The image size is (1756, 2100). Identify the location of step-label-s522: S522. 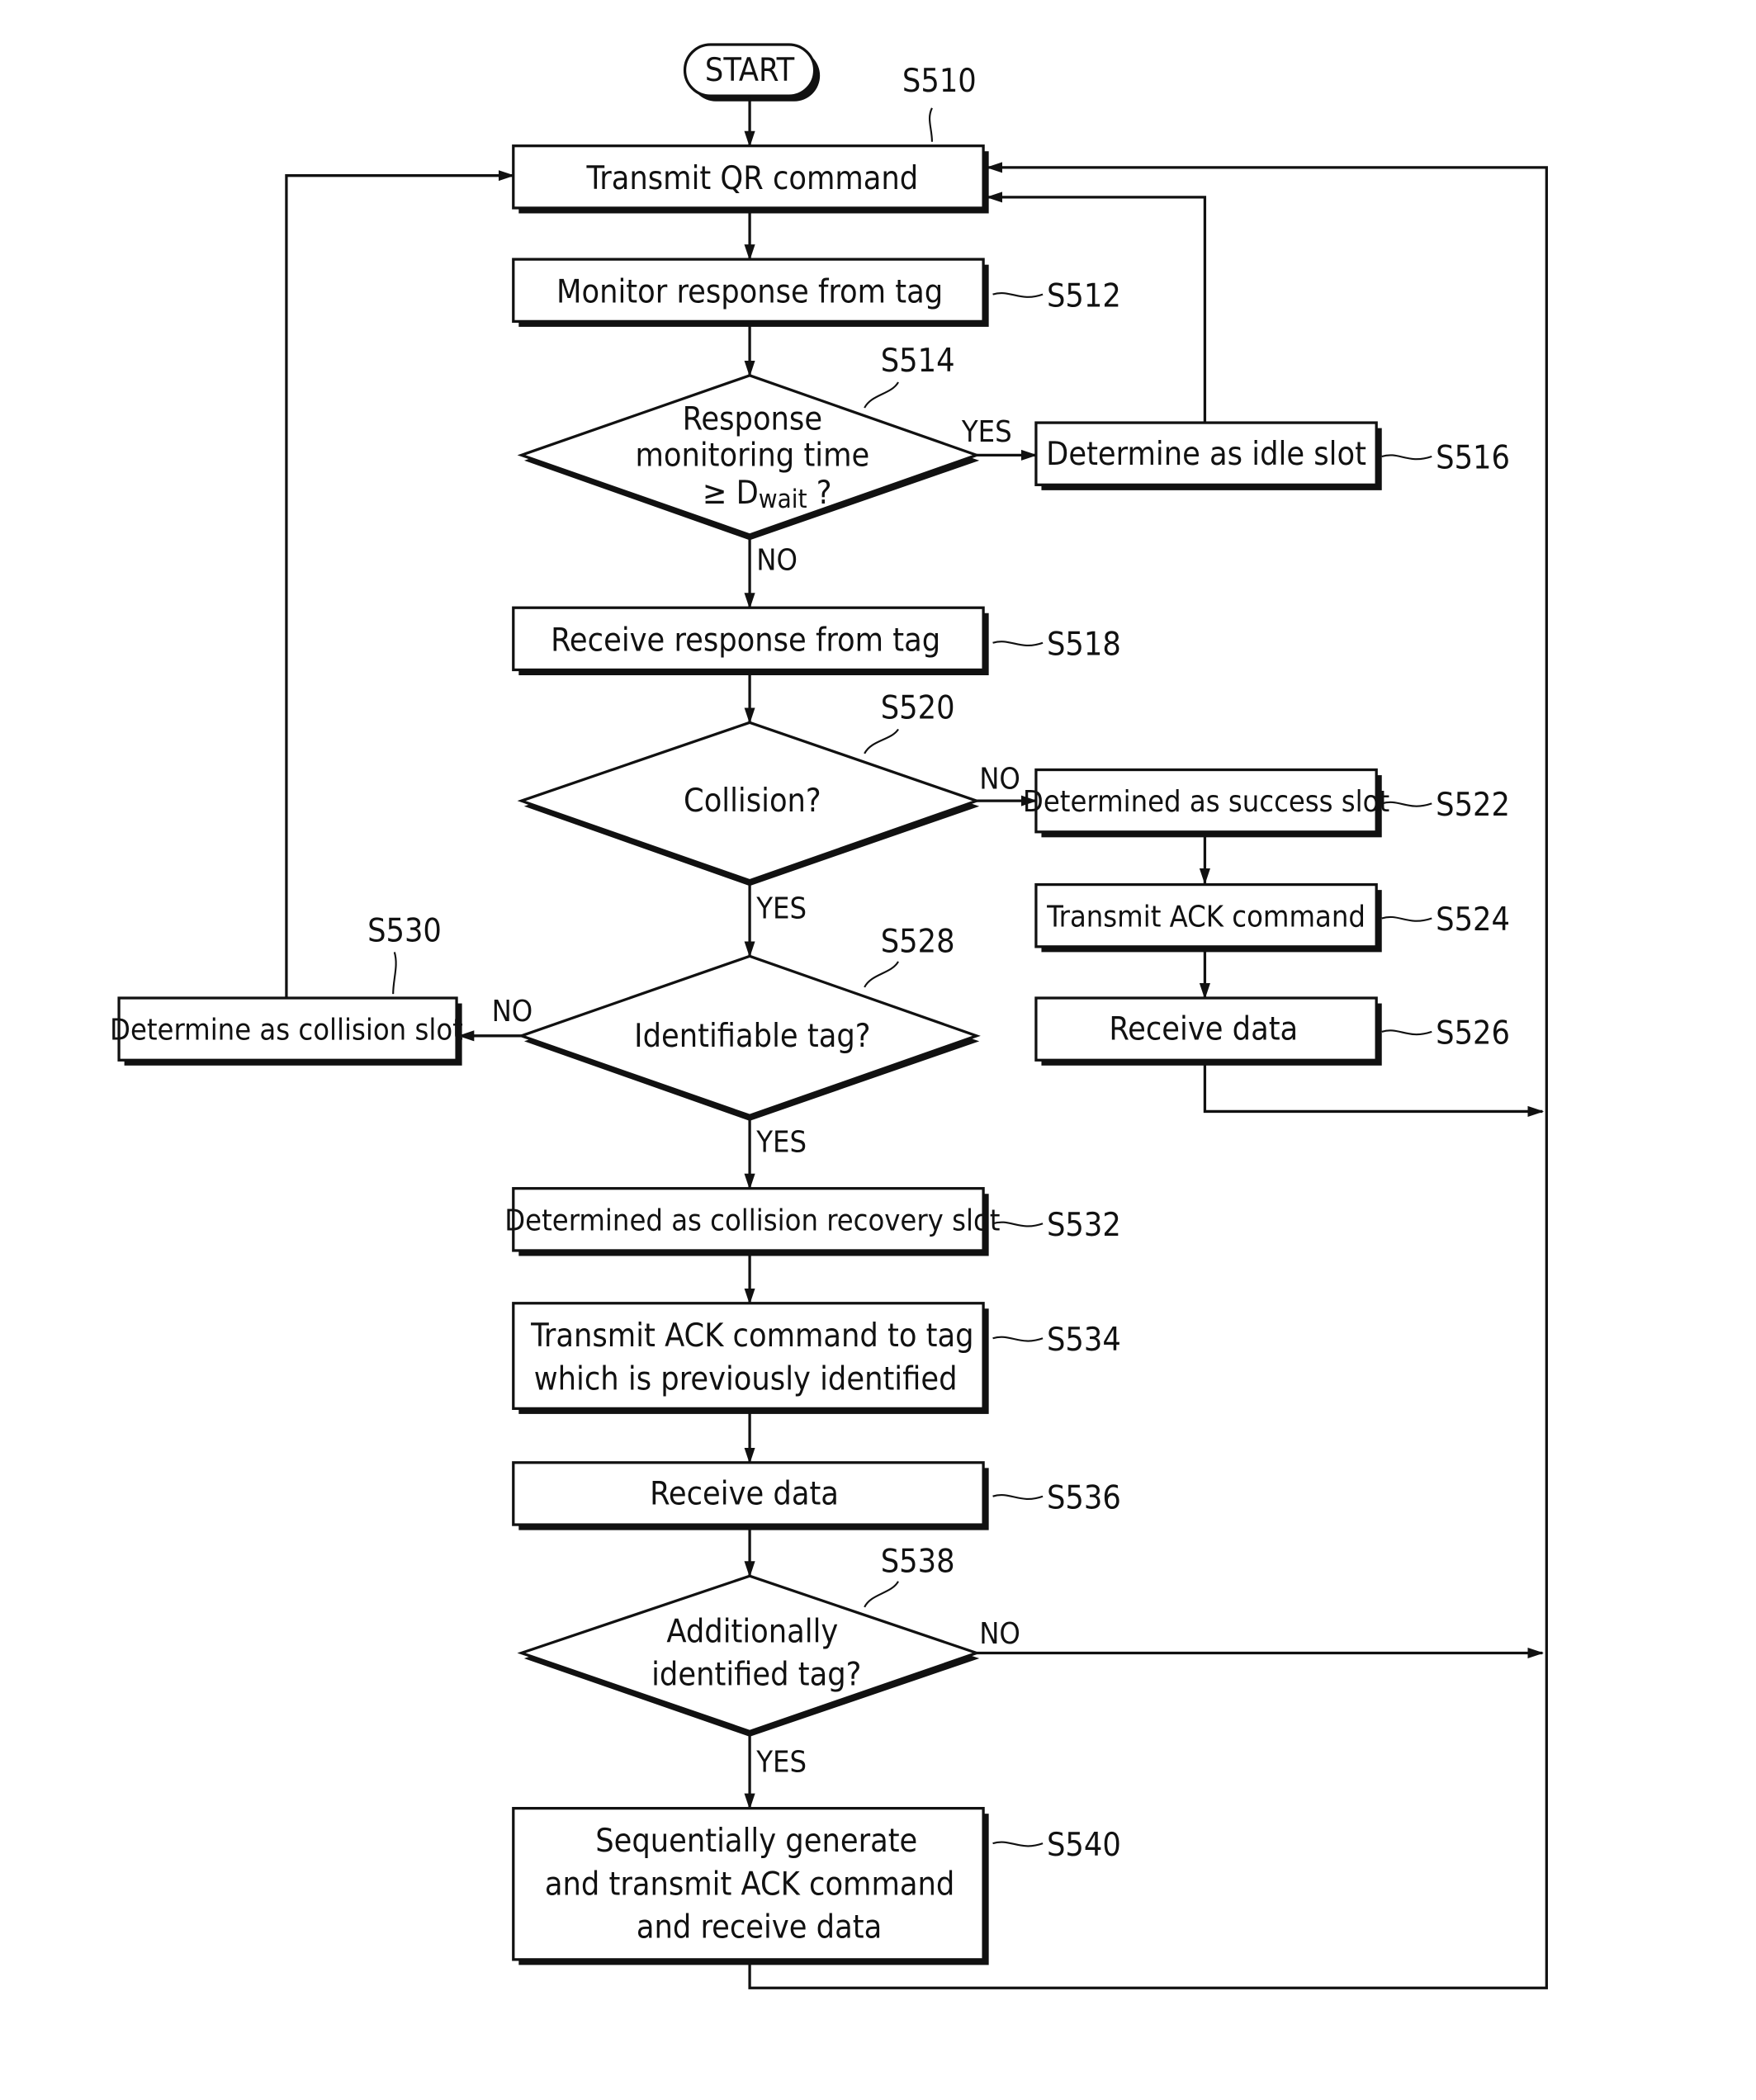
(1473, 805).